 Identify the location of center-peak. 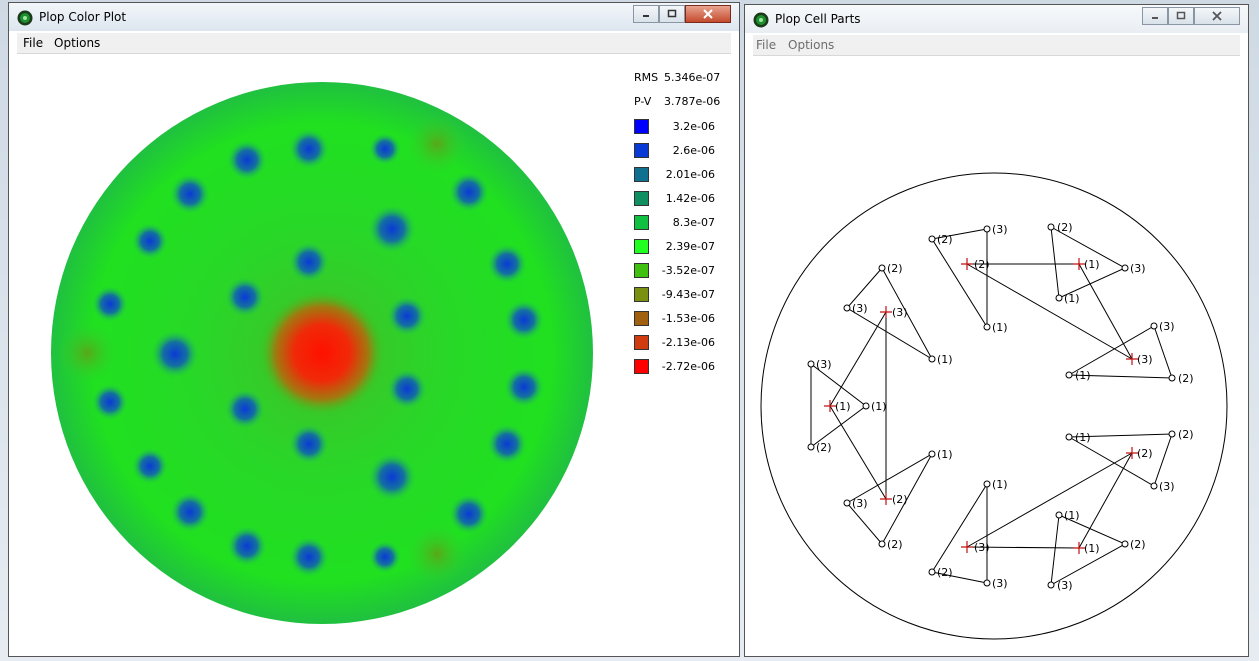
(322, 353).